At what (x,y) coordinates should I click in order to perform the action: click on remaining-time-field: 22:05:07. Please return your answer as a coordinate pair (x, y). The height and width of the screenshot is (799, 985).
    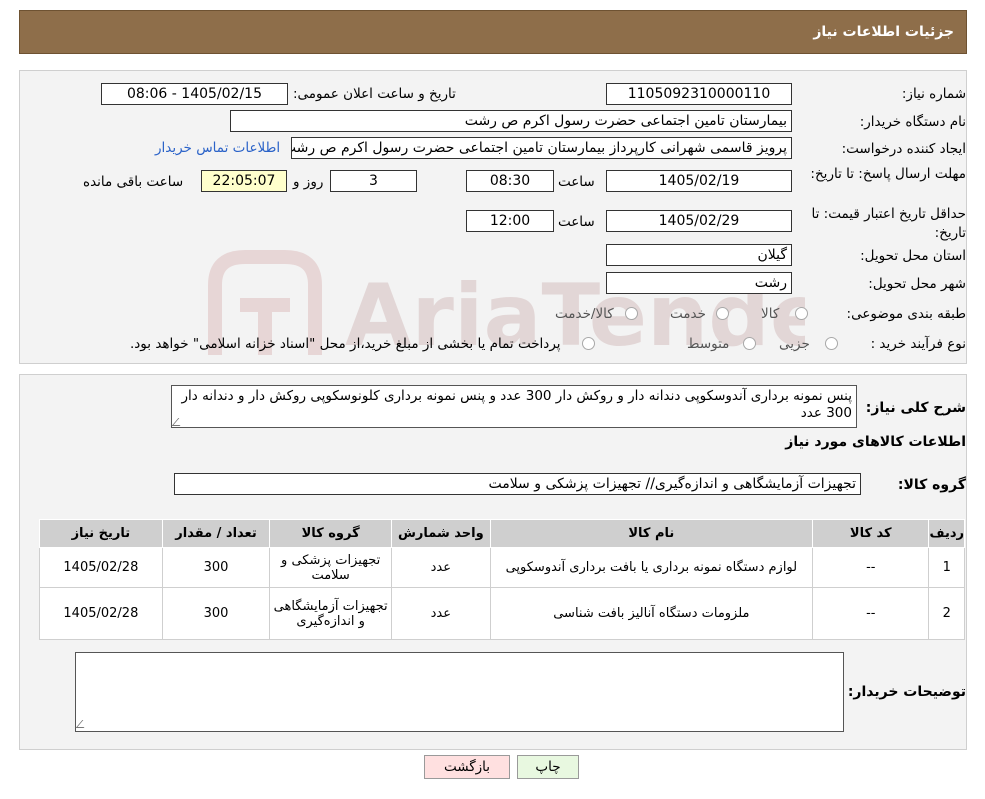
    Looking at the image, I should click on (244, 181).